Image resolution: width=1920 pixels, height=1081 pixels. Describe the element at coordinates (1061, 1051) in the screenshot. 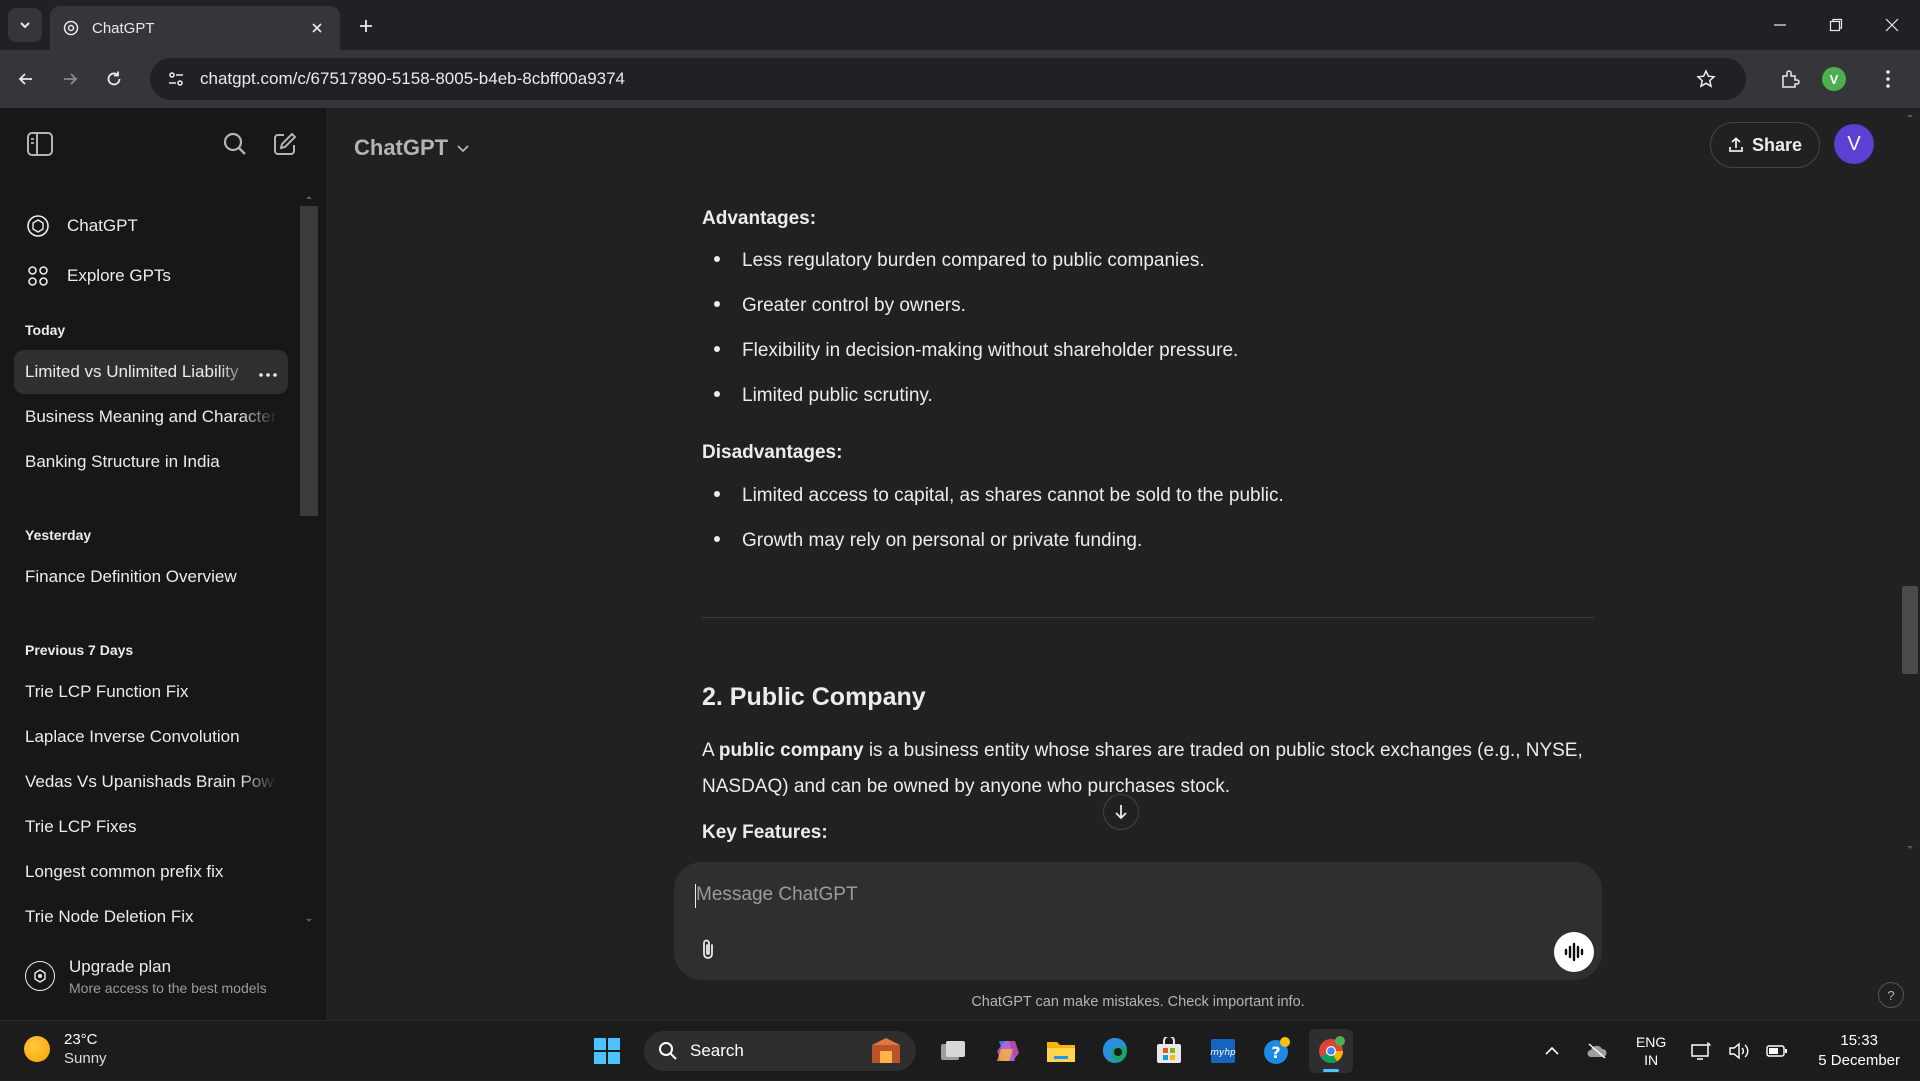

I see `file-explorer-icon` at that location.